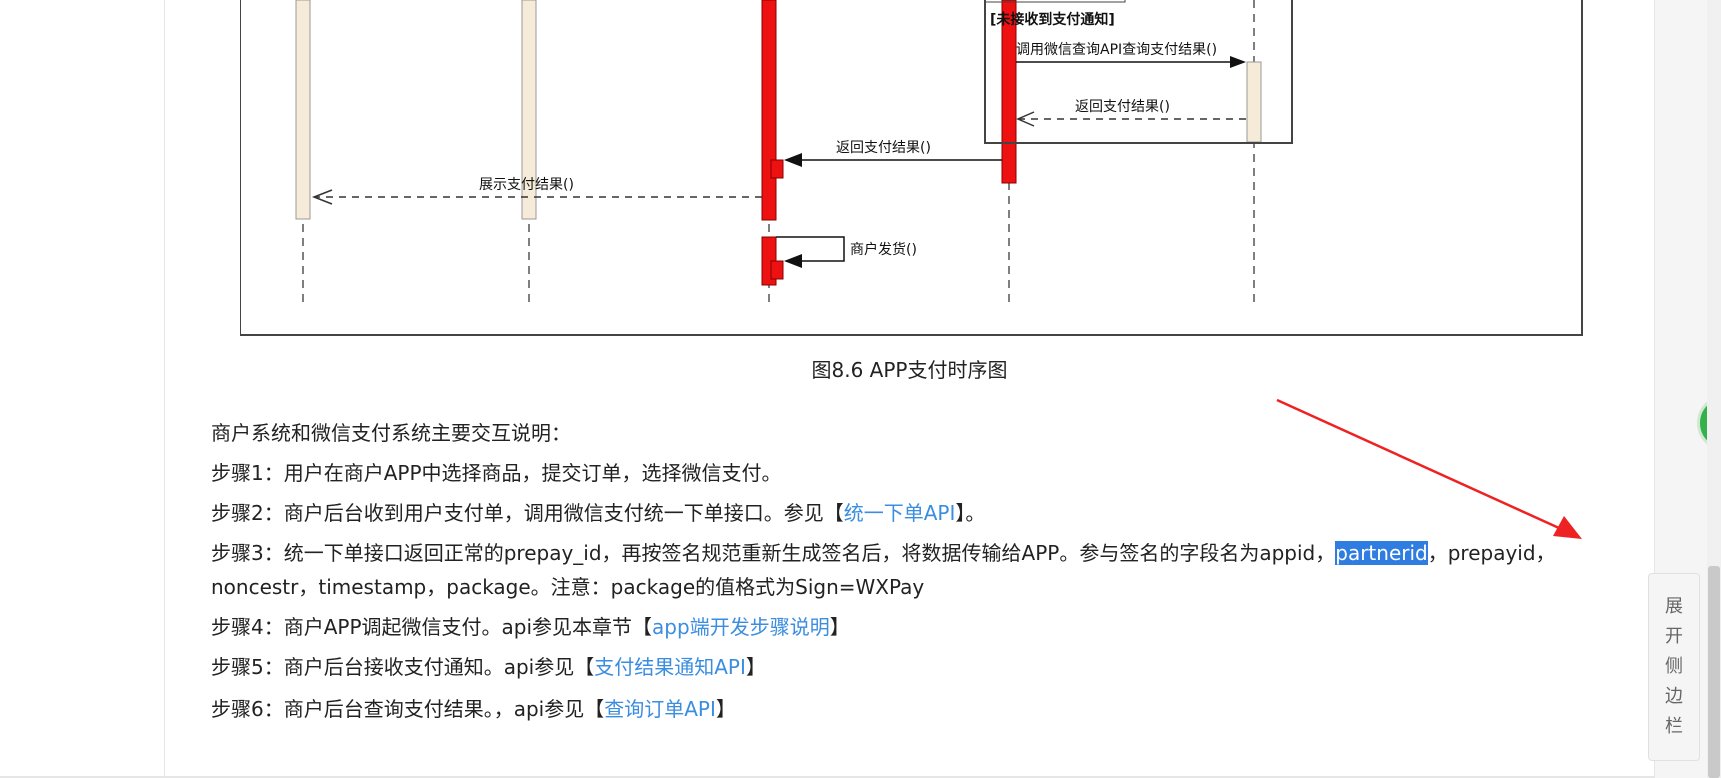  Describe the element at coordinates (1674, 606) in the screenshot. I see `sidebar-toggle-char: 展` at that location.